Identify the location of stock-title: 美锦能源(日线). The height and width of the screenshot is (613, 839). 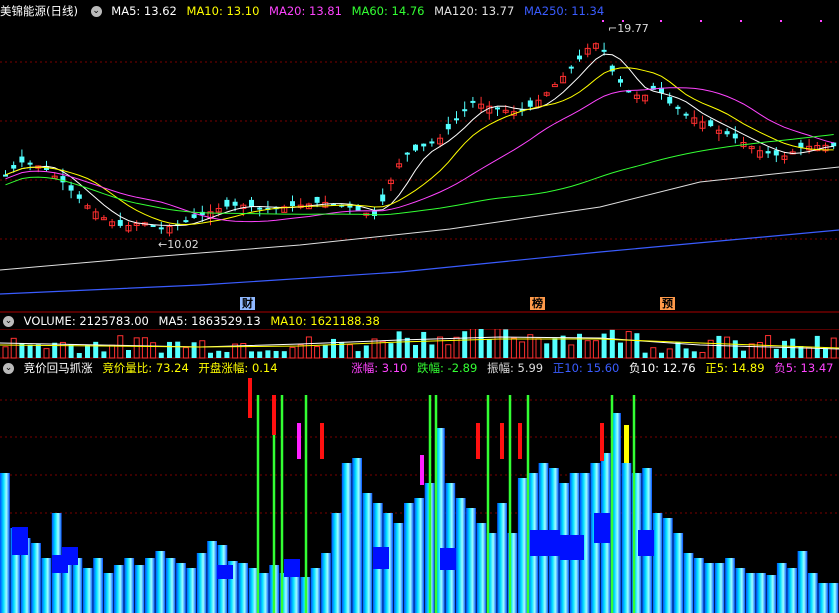
(39, 11).